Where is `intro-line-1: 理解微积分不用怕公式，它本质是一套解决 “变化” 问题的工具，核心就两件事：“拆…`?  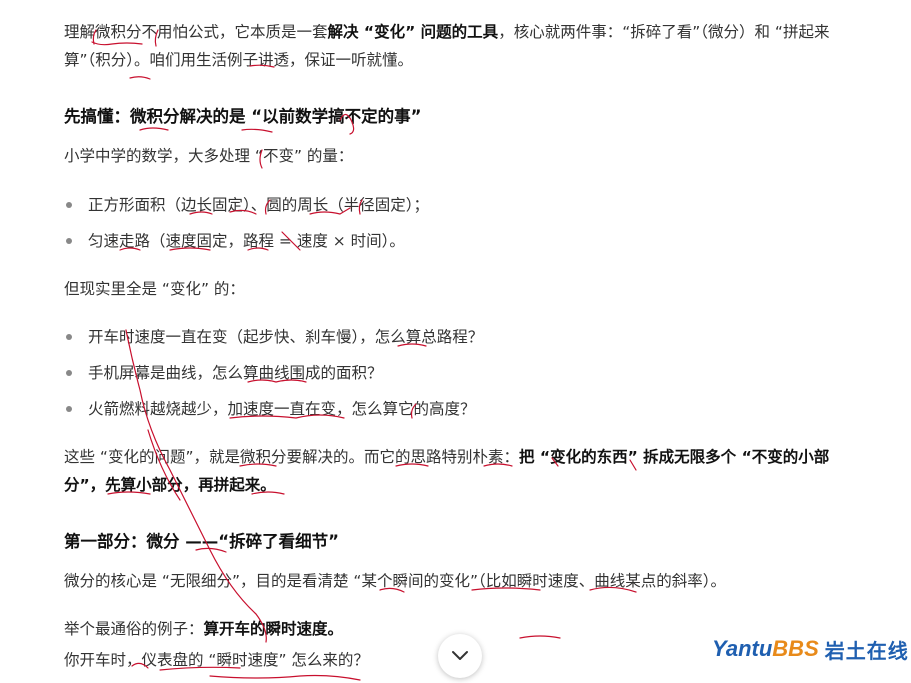 intro-line-1: 理解微积分不用怕公式，它本质是一套解决 “变化” 问题的工具，核心就两件事：“拆… is located at coordinates (446, 32).